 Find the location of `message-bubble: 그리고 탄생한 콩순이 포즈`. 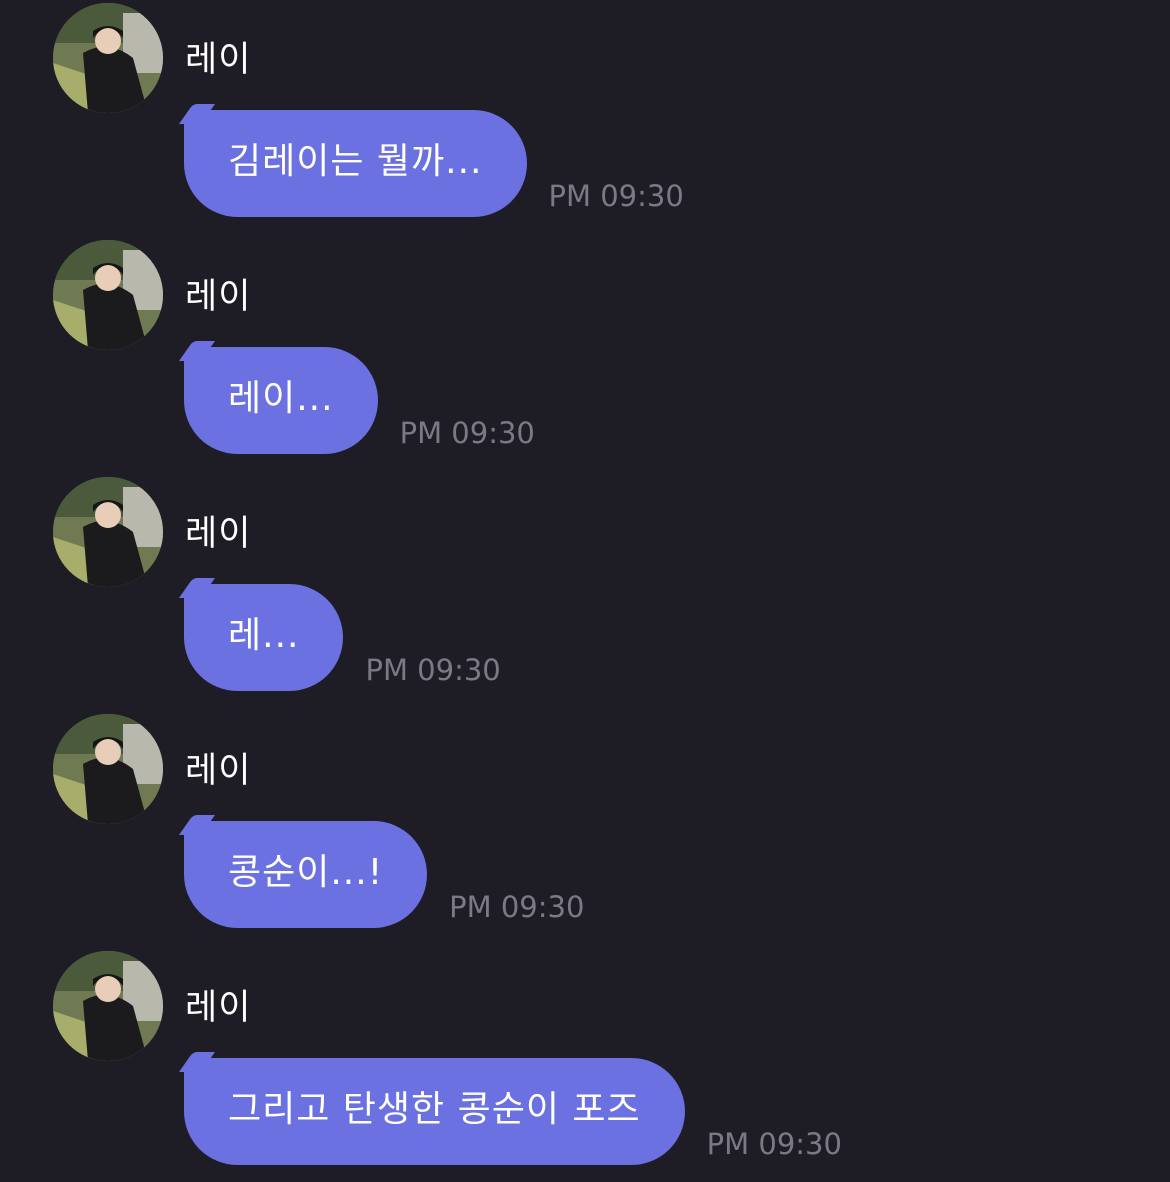

message-bubble: 그리고 탄생한 콩순이 포즈 is located at coordinates (434, 1111).